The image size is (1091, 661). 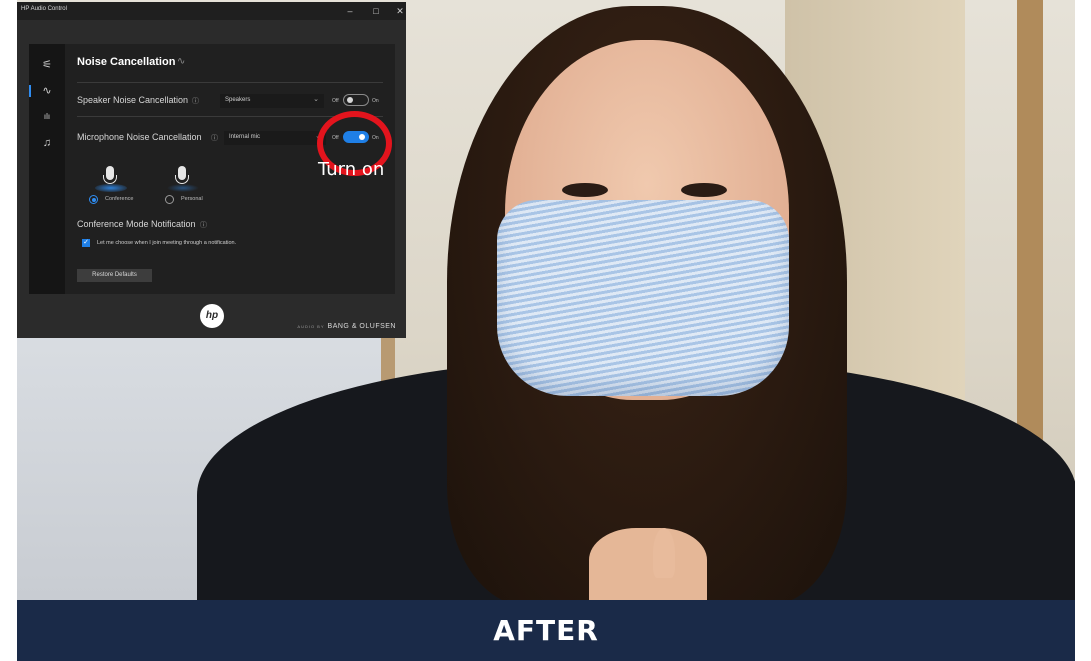 I want to click on microphone-device-value: Internal mic, so click(x=245, y=137).